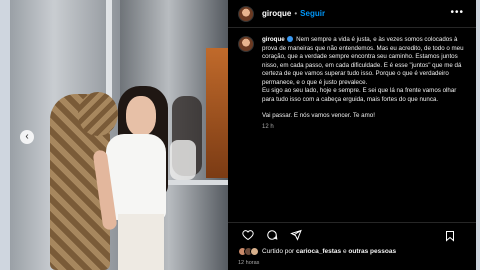 This screenshot has height=270, width=480. I want to click on caption-avatar, so click(246, 44).